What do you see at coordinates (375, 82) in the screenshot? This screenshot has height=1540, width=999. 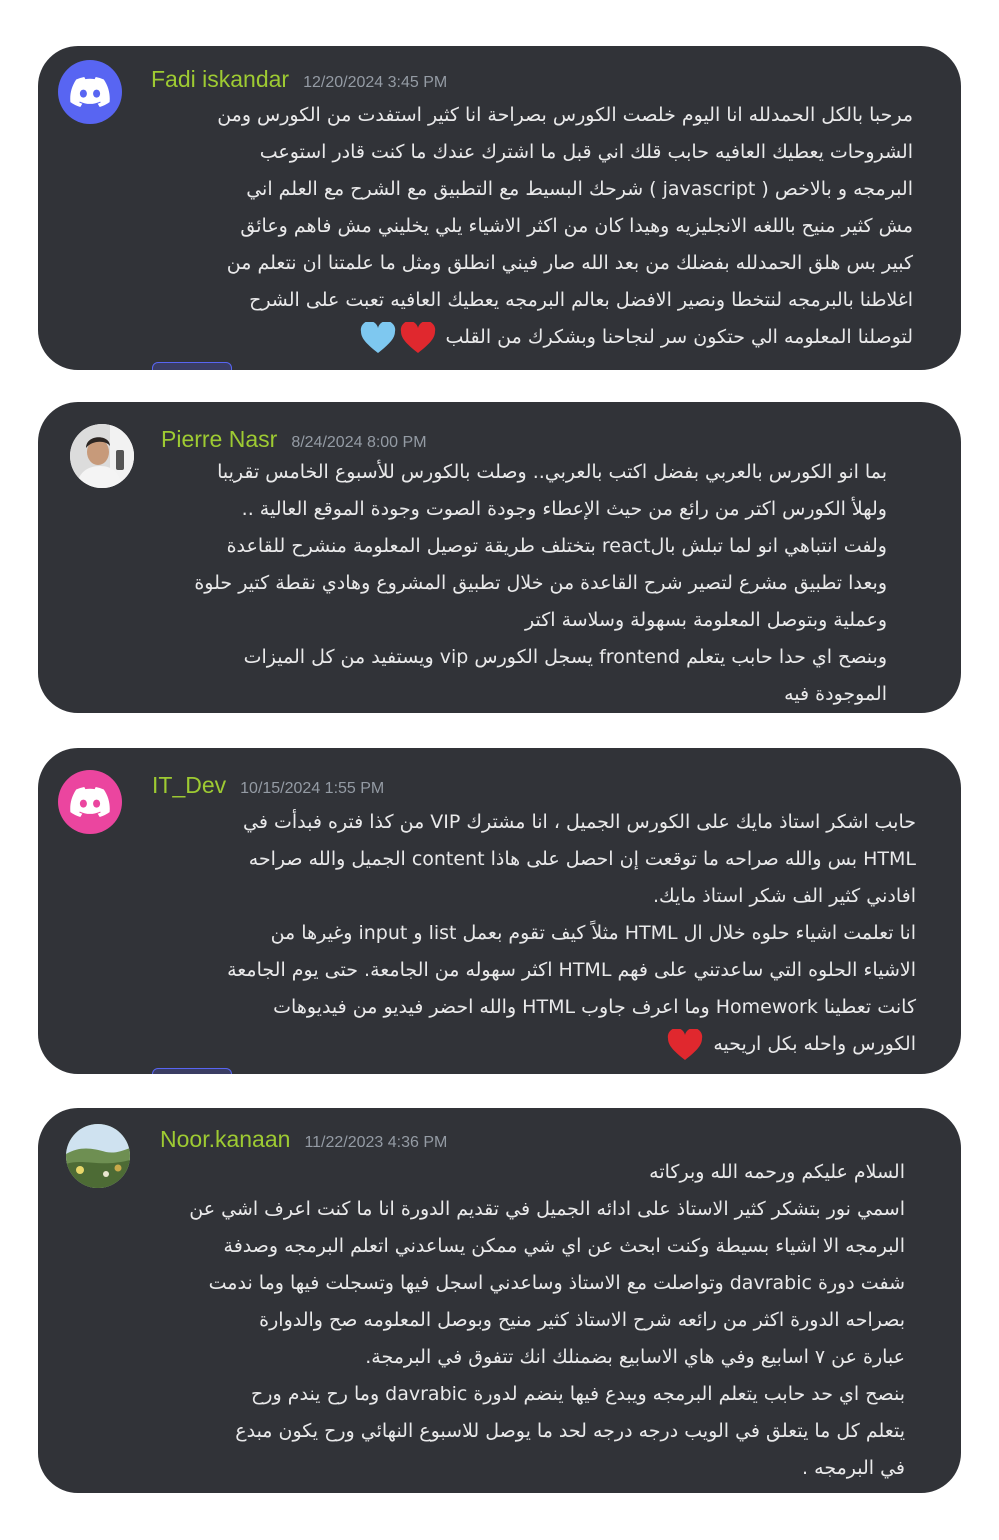 I see `timestamp: 12/20/2024 3:45 PM` at bounding box center [375, 82].